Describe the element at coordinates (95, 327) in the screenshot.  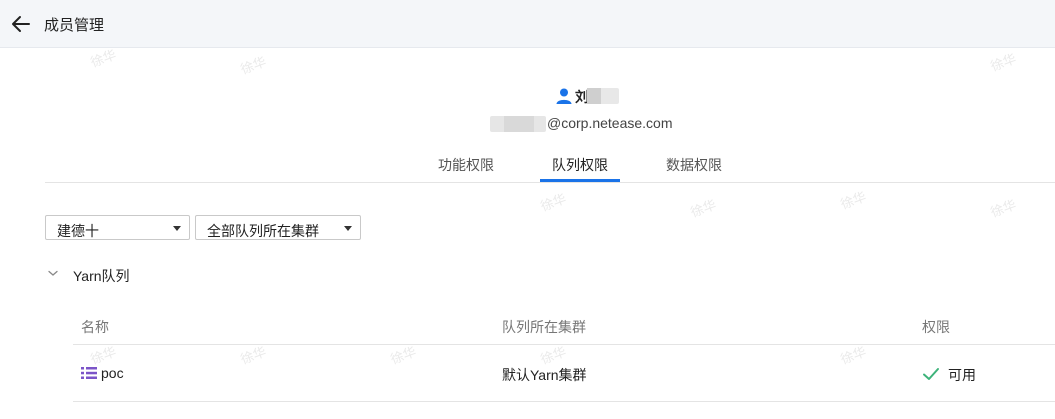
I see `column-header-name: 名称` at that location.